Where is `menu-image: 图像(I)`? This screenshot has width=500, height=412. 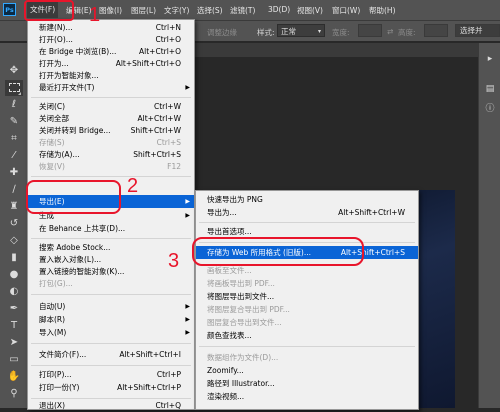
menu-image: 图像(I) is located at coordinates (110, 10).